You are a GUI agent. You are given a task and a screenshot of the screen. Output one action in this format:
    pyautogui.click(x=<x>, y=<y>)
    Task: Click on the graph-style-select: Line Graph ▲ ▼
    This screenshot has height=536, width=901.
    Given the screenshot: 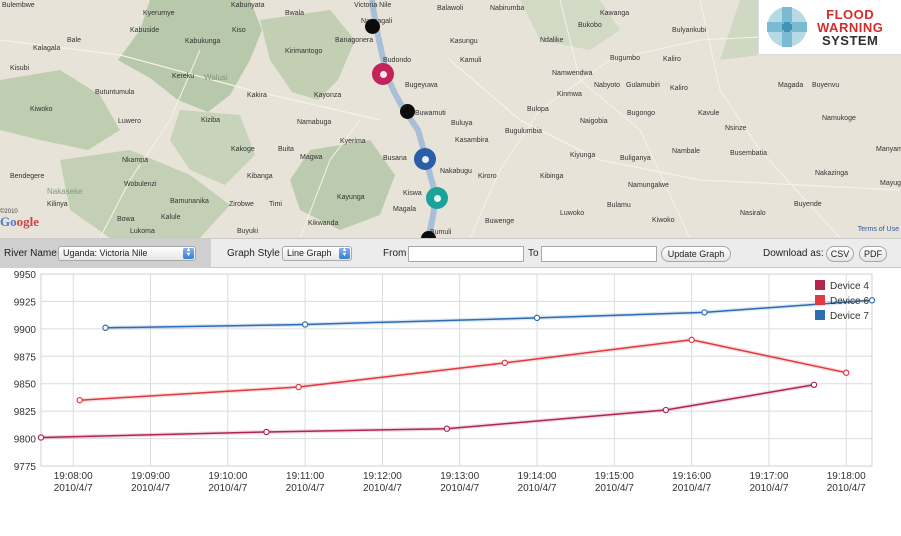 What is the action you would take?
    pyautogui.click(x=317, y=253)
    